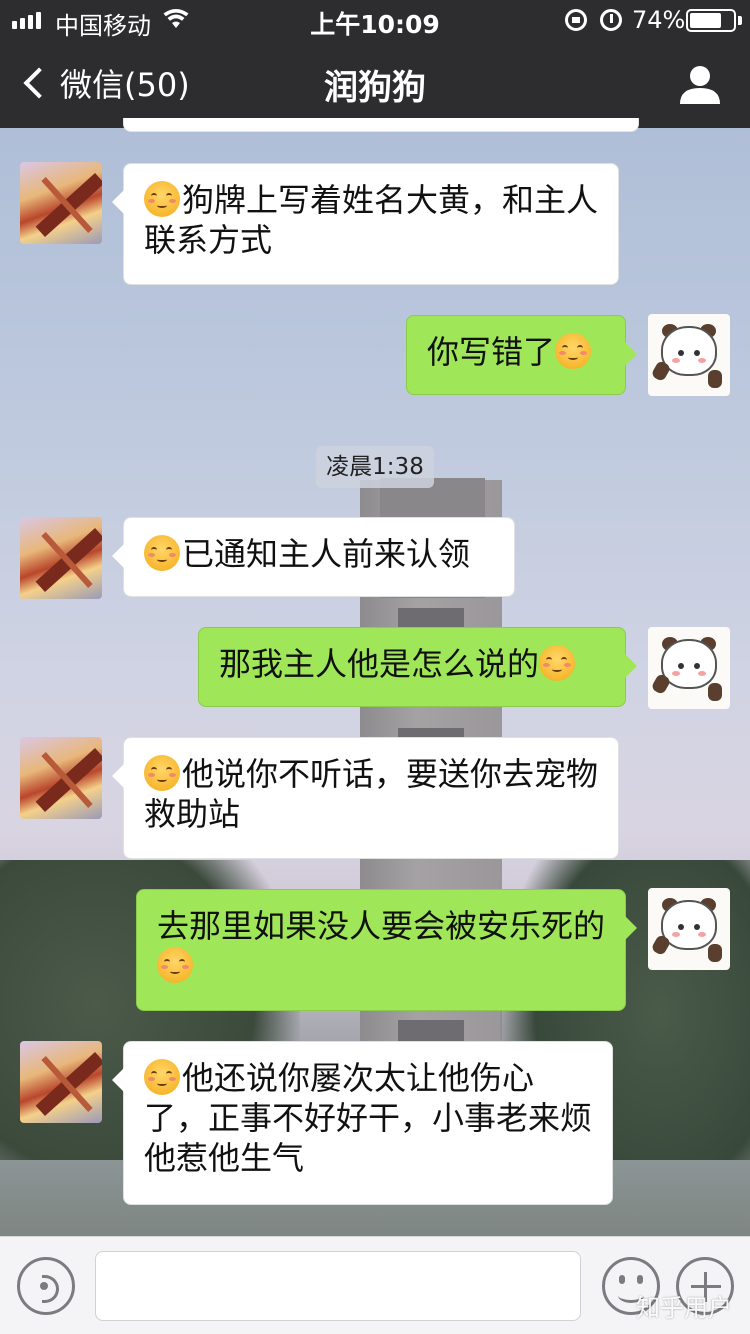  I want to click on person-icon, so click(700, 84).